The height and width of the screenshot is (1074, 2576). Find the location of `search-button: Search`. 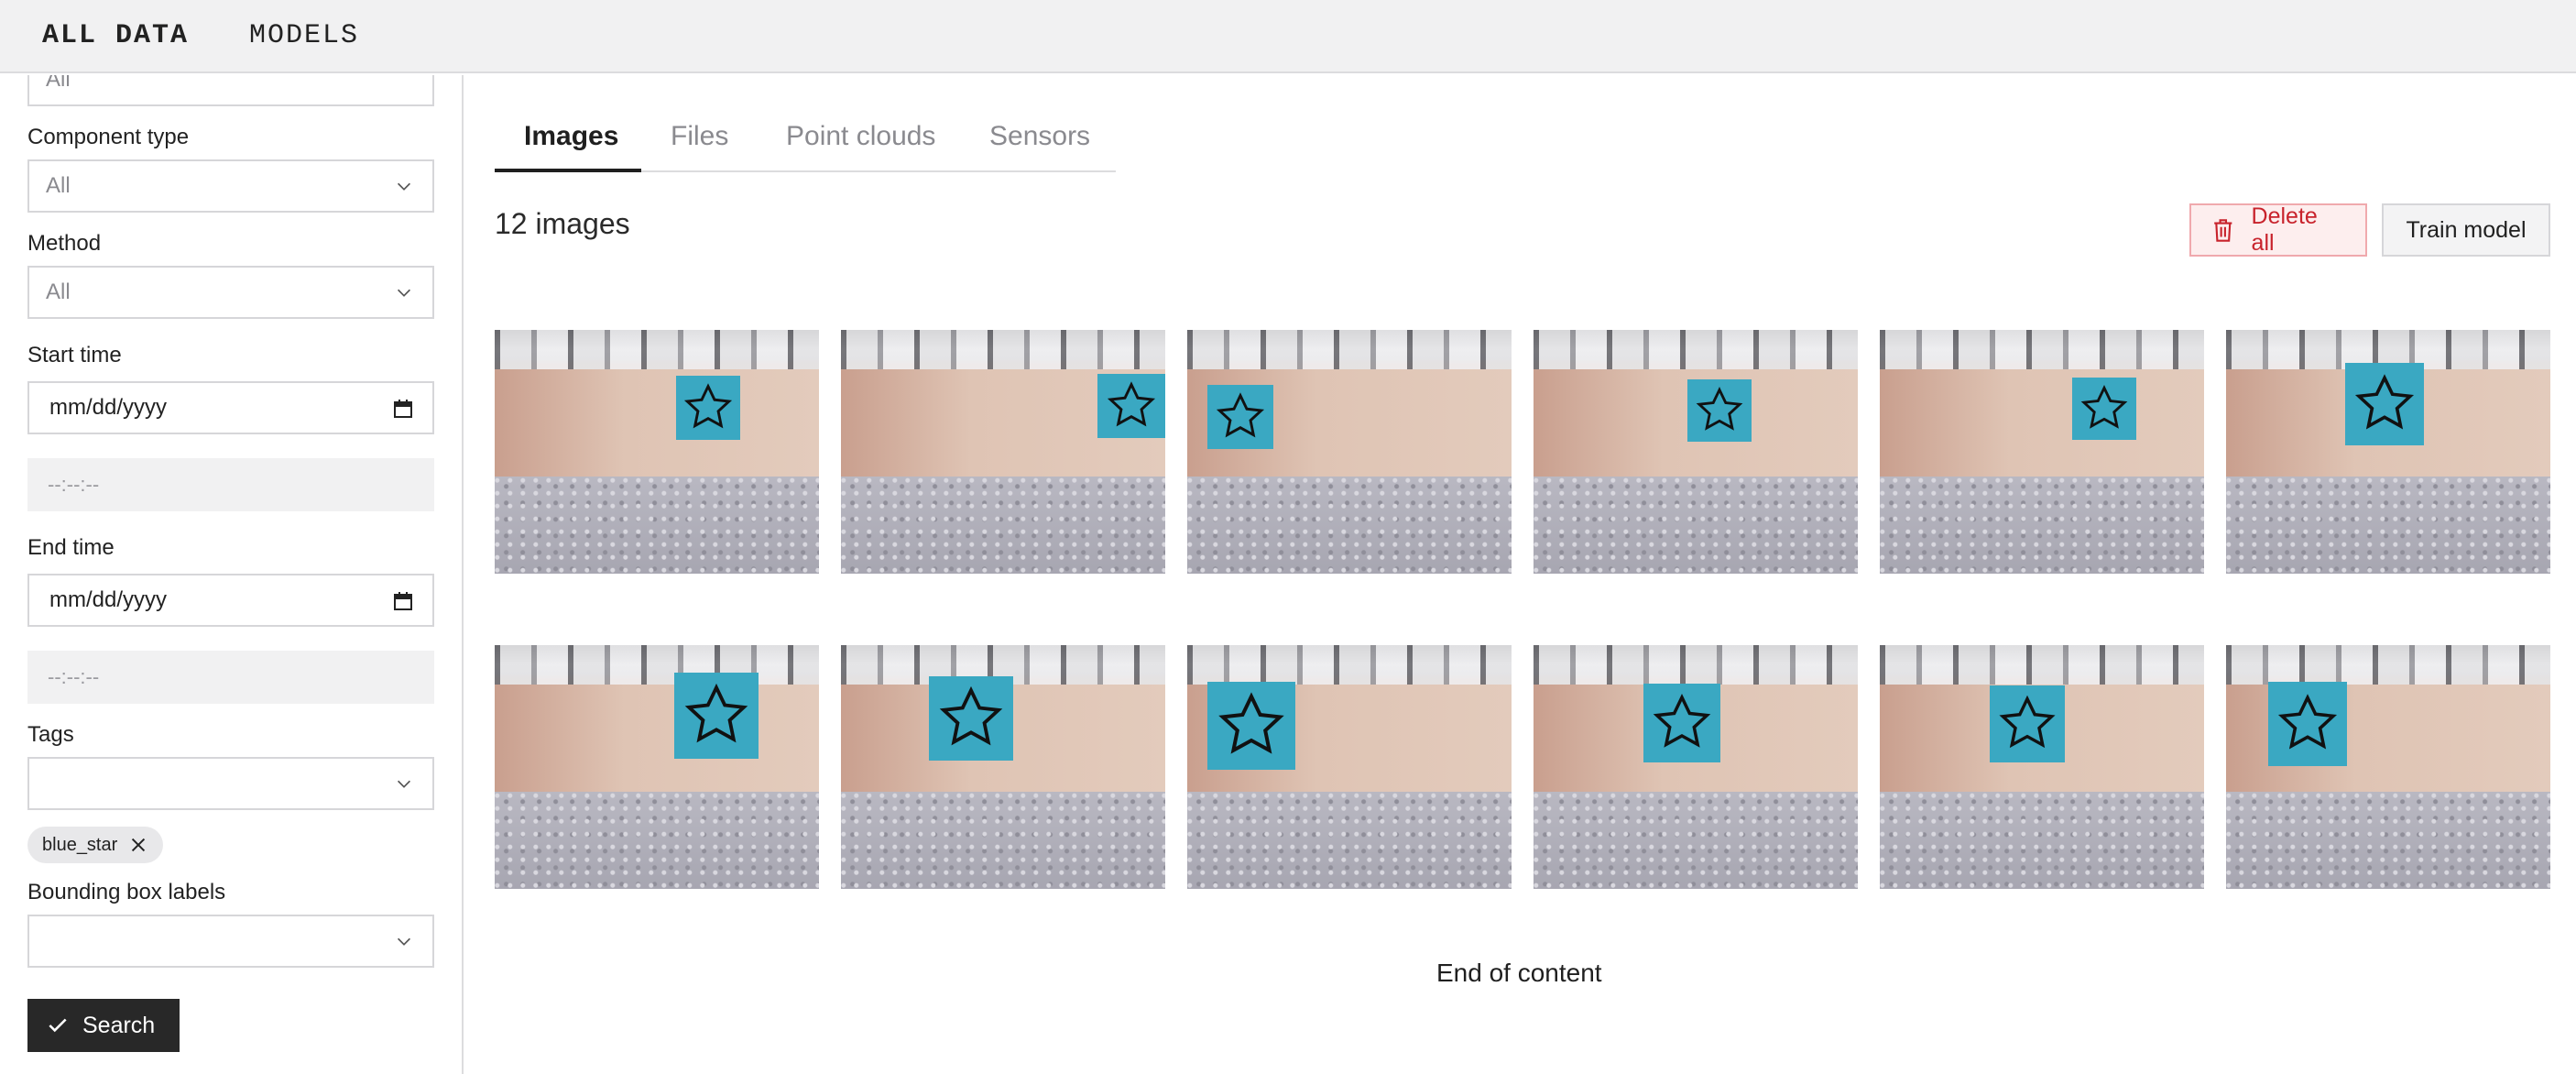

search-button: Search is located at coordinates (104, 1025).